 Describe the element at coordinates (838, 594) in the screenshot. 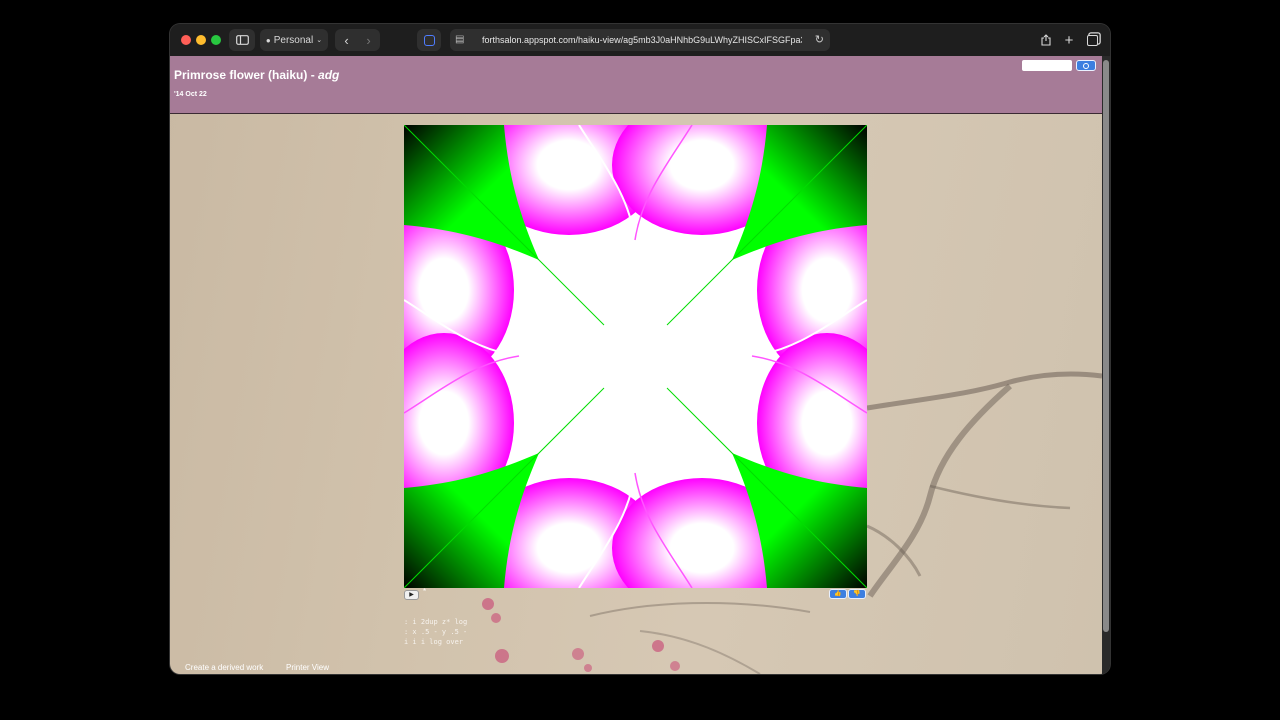

I see `vote-up-button: 👍` at that location.